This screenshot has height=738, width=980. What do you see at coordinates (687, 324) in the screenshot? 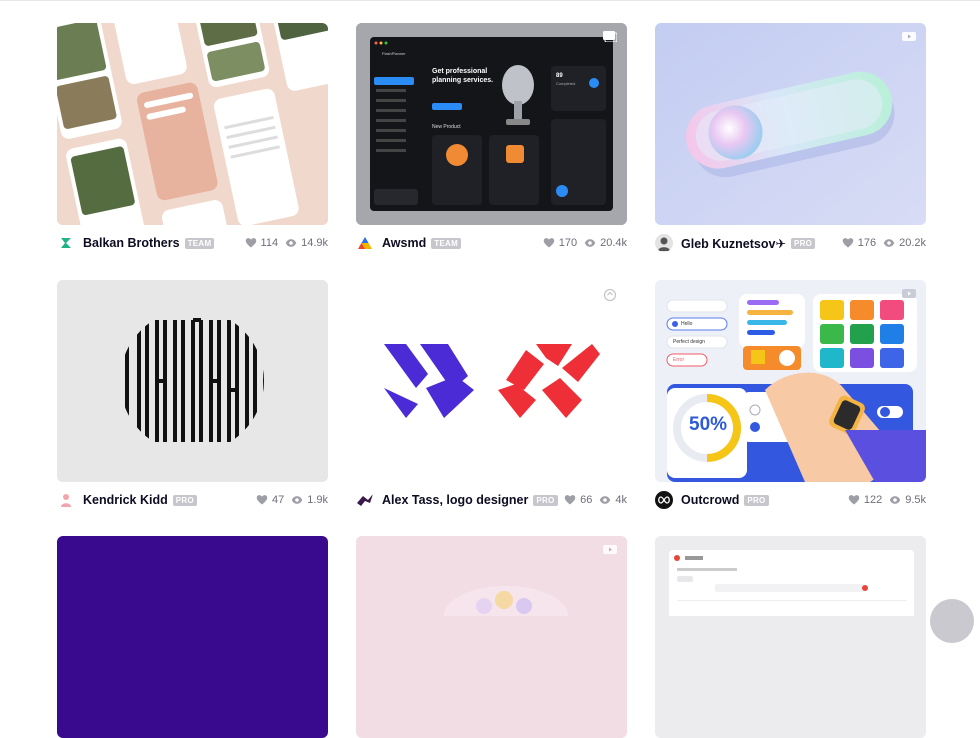
I see `hello-label: Hello` at bounding box center [687, 324].